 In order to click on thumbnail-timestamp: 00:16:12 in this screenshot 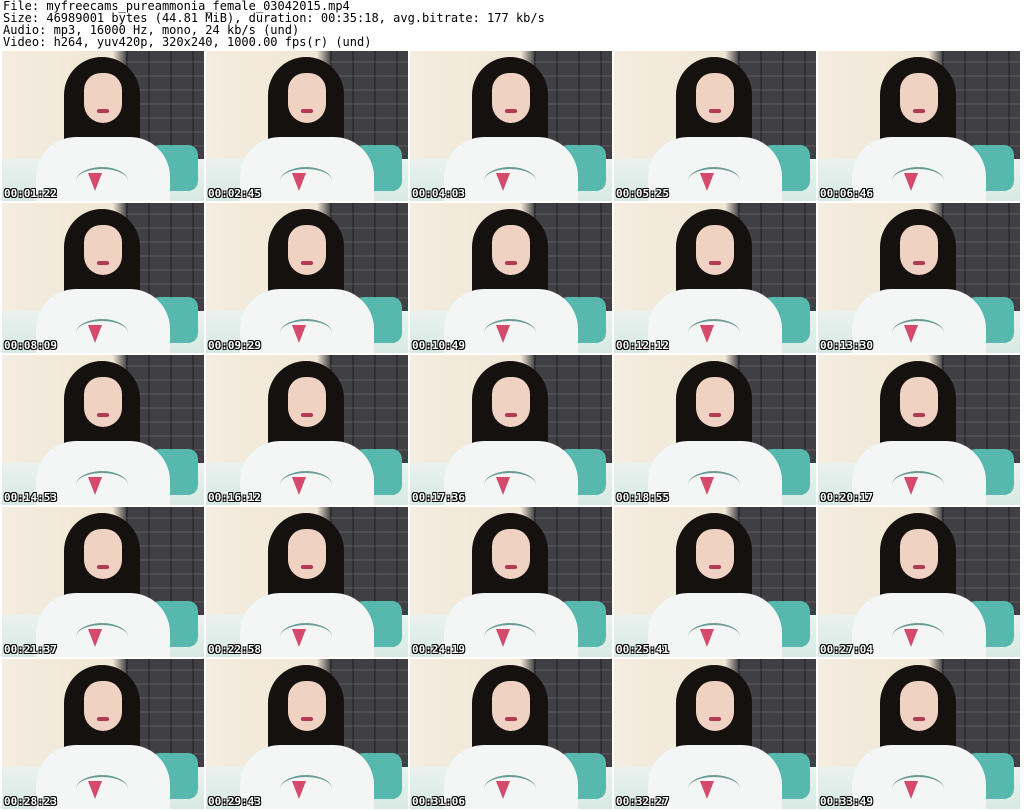, I will do `click(234, 497)`.